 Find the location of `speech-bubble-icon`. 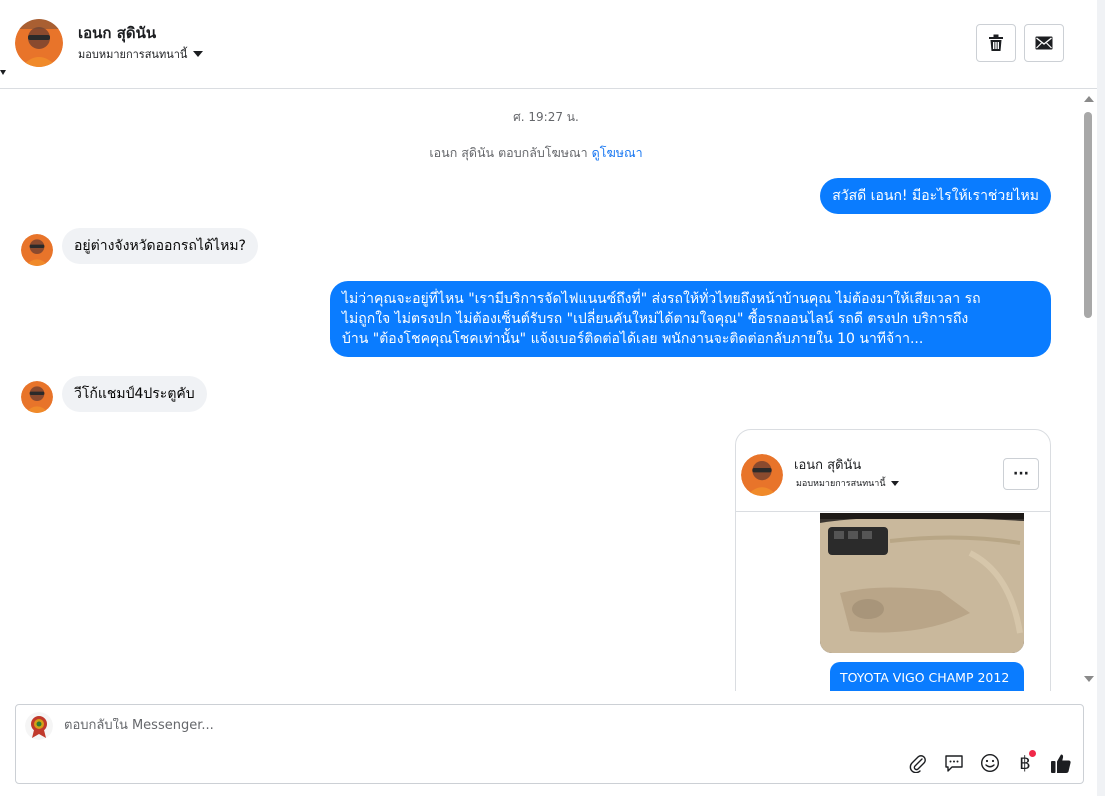

speech-bubble-icon is located at coordinates (954, 763).